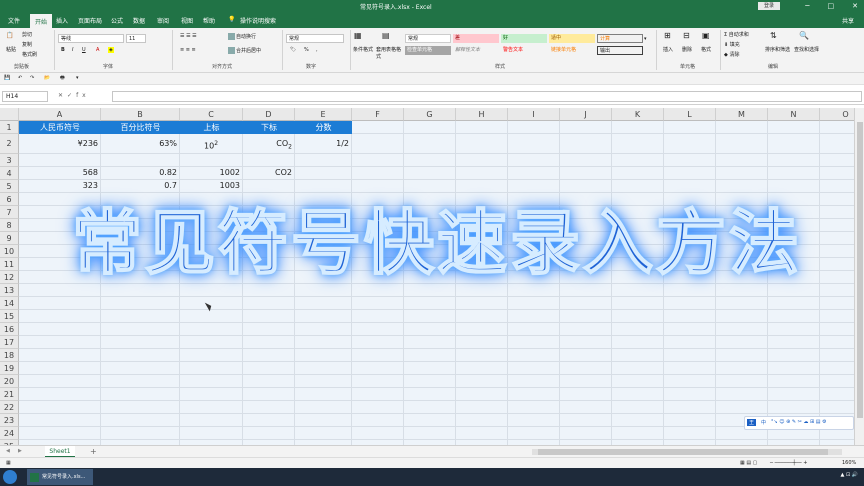 The height and width of the screenshot is (486, 864). Describe the element at coordinates (524, 38) in the screenshot. I see `style-good: 好` at that location.